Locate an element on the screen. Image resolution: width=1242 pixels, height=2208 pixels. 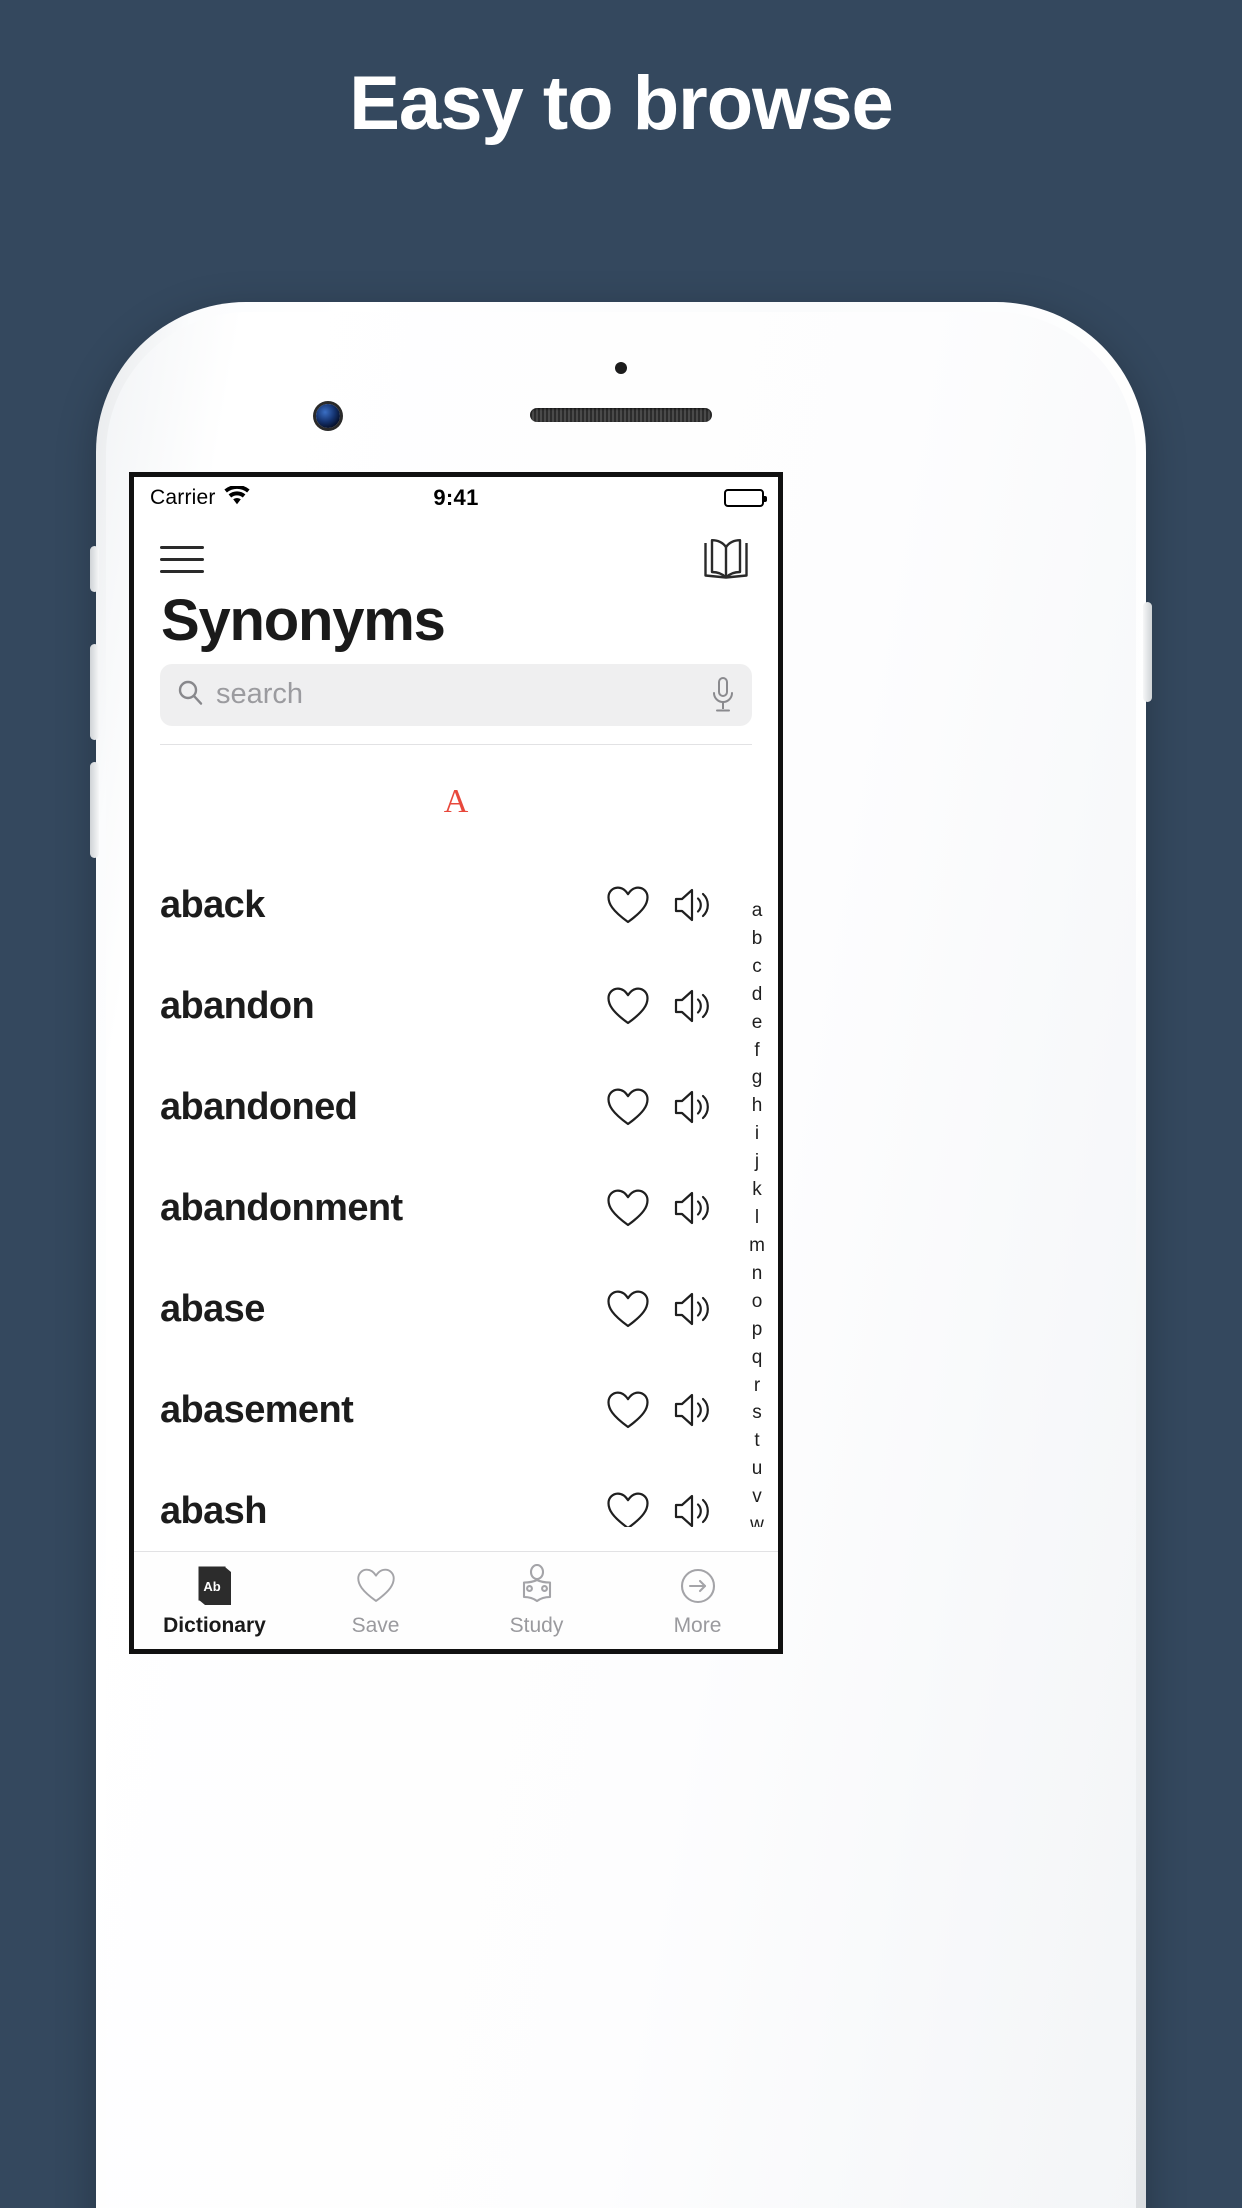
word-label: abandonment is located at coordinates (281, 1207).